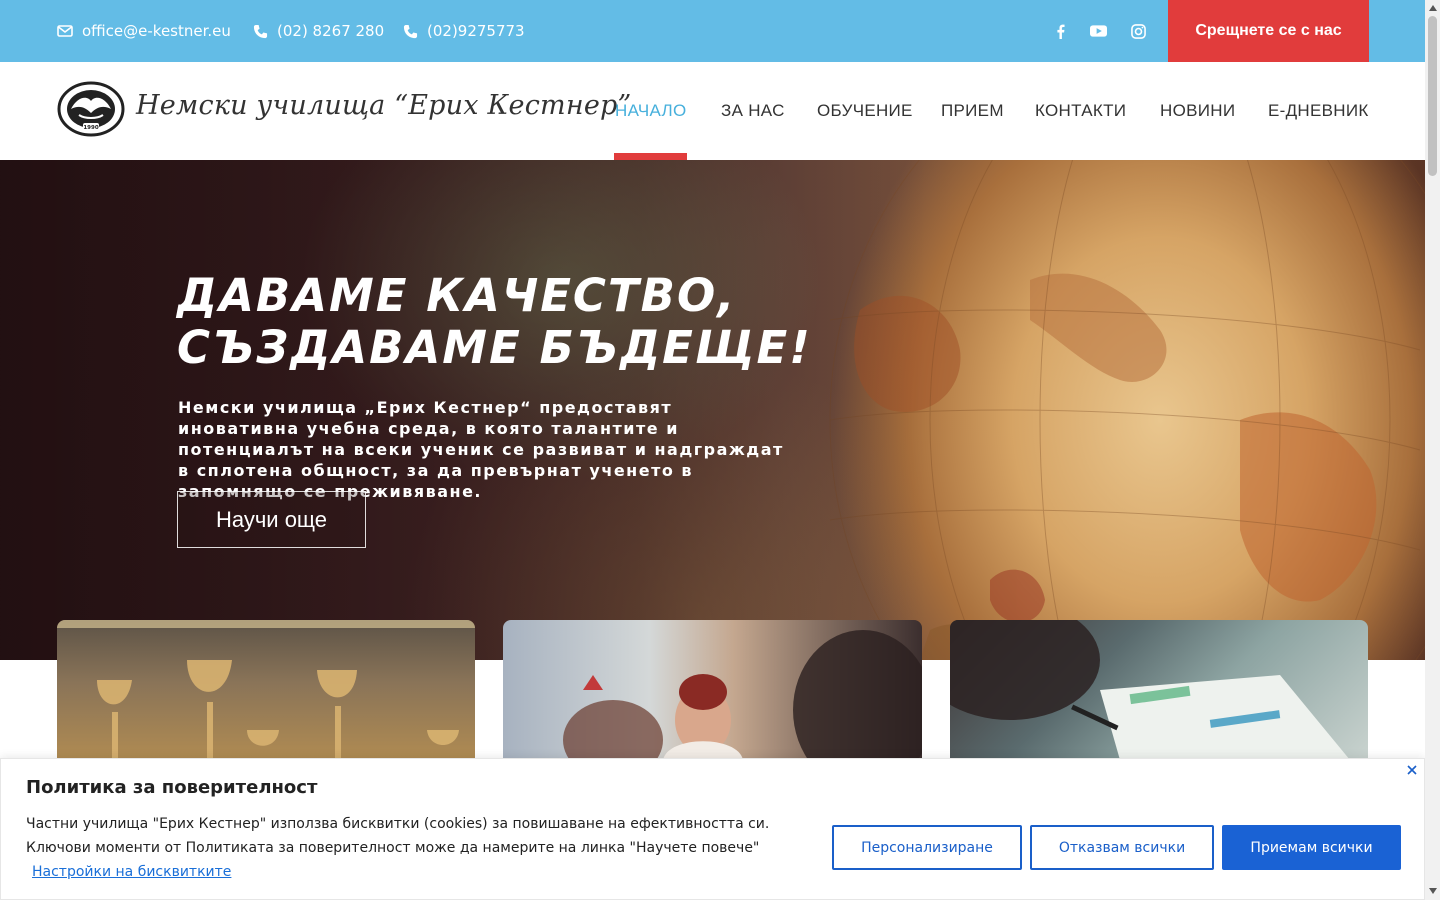 The image size is (1440, 900). What do you see at coordinates (384, 105) in the screenshot?
I see `school-name-logo: Немски училища “Ерих Кестнер”` at bounding box center [384, 105].